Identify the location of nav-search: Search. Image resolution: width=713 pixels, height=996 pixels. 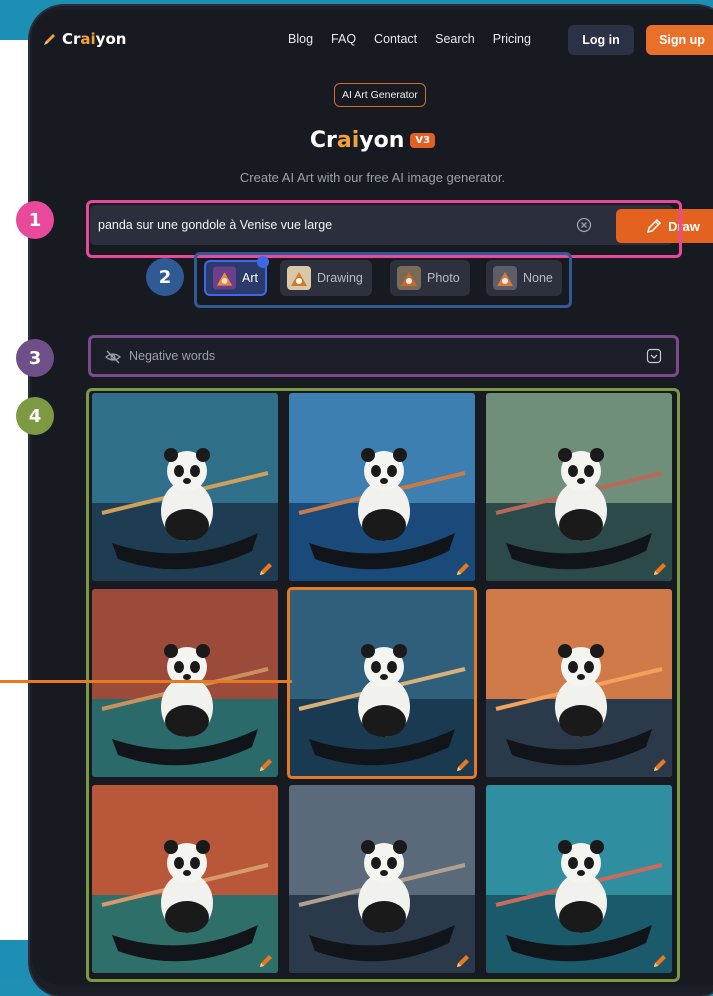
(455, 39).